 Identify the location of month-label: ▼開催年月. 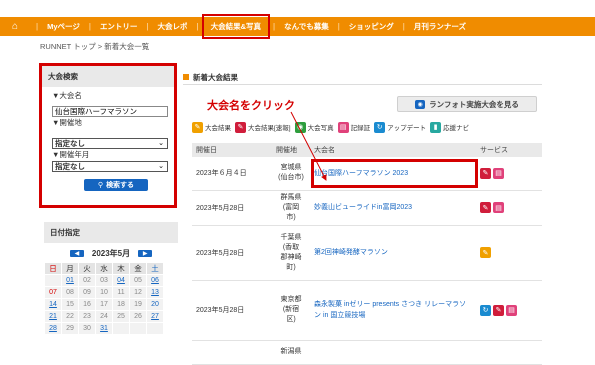
(71, 154).